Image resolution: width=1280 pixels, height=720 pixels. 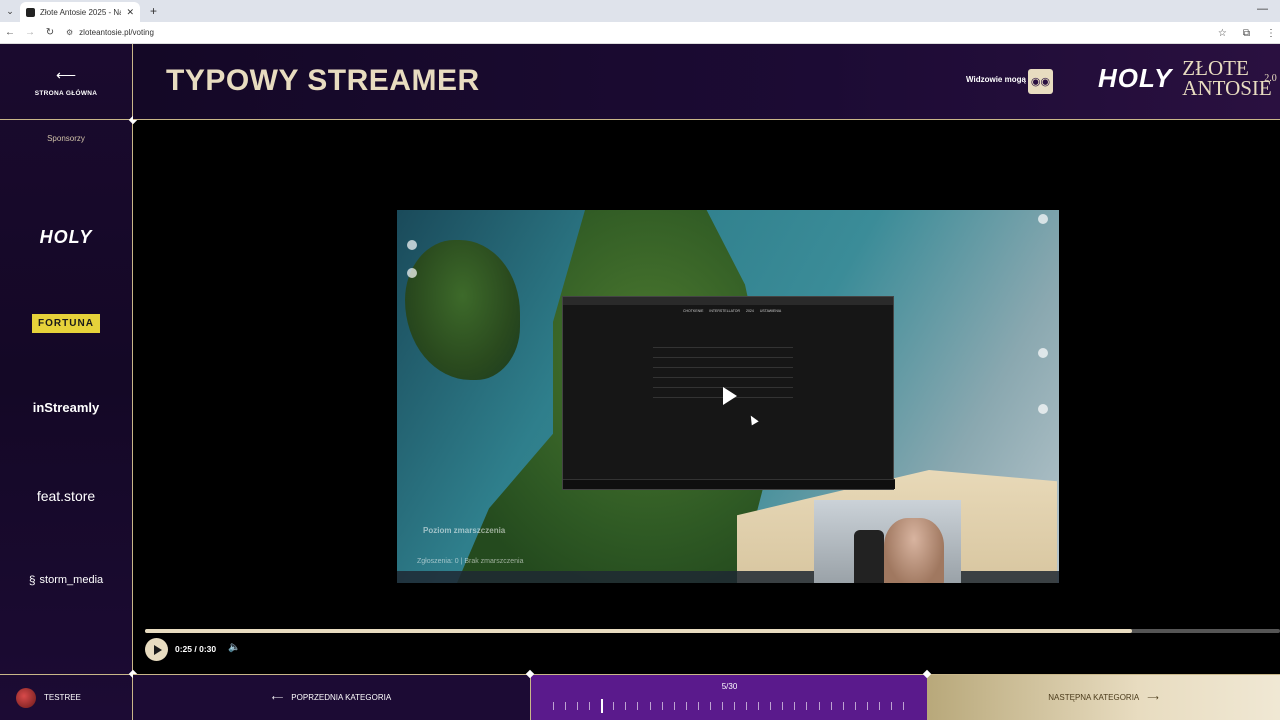 I want to click on forward-icon: →, so click(x=30, y=32).